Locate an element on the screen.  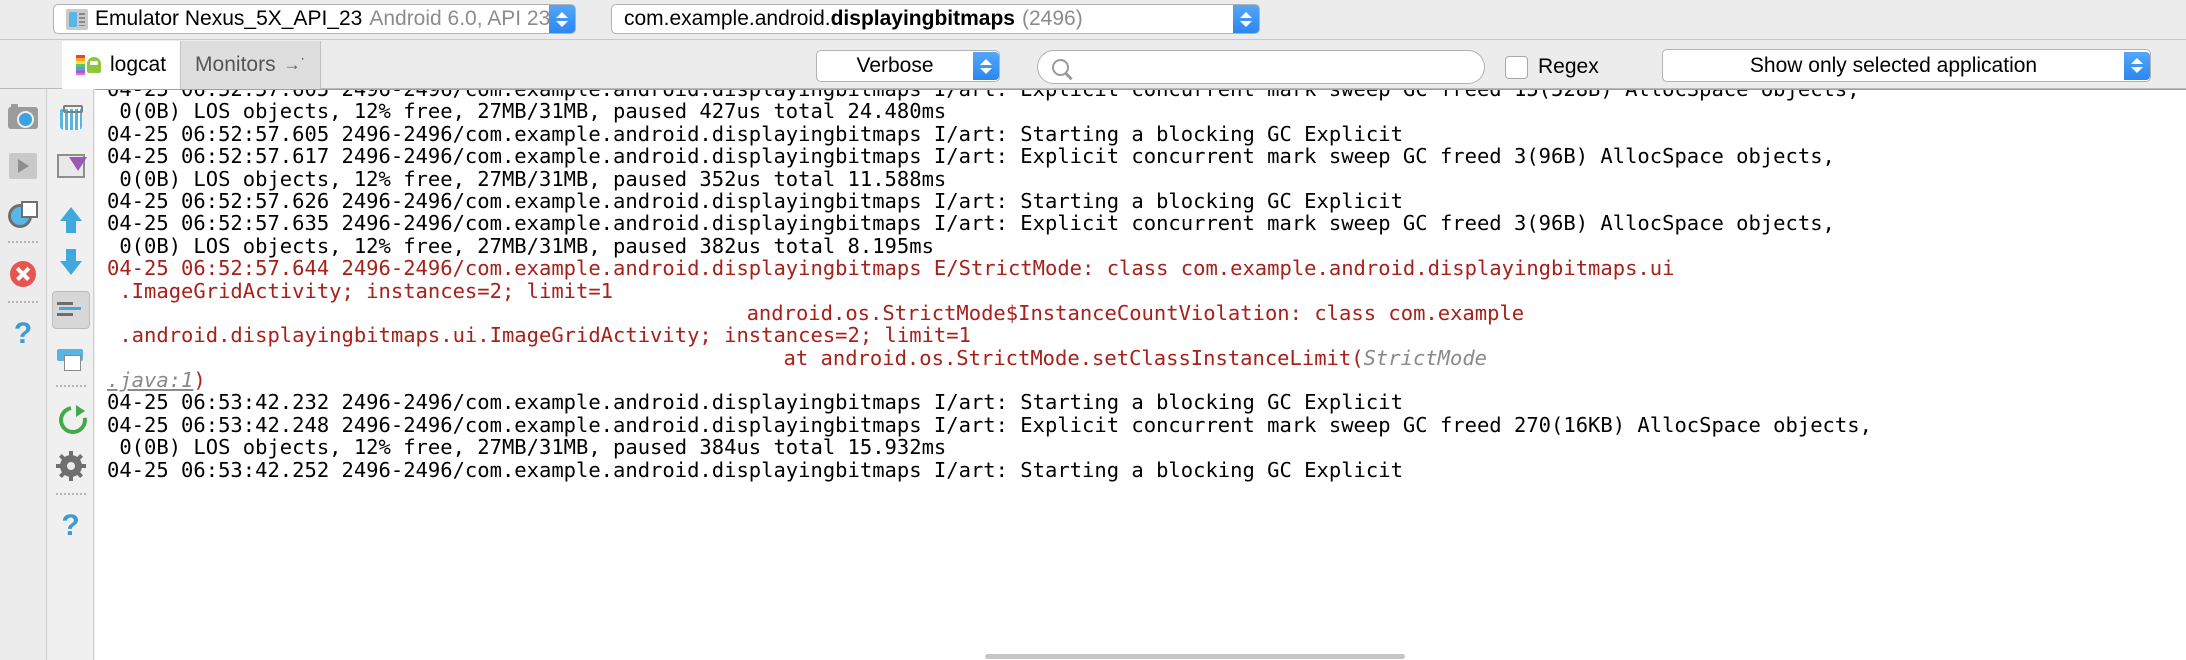
filter-scope-chevron-icon is located at coordinates (2137, 65).